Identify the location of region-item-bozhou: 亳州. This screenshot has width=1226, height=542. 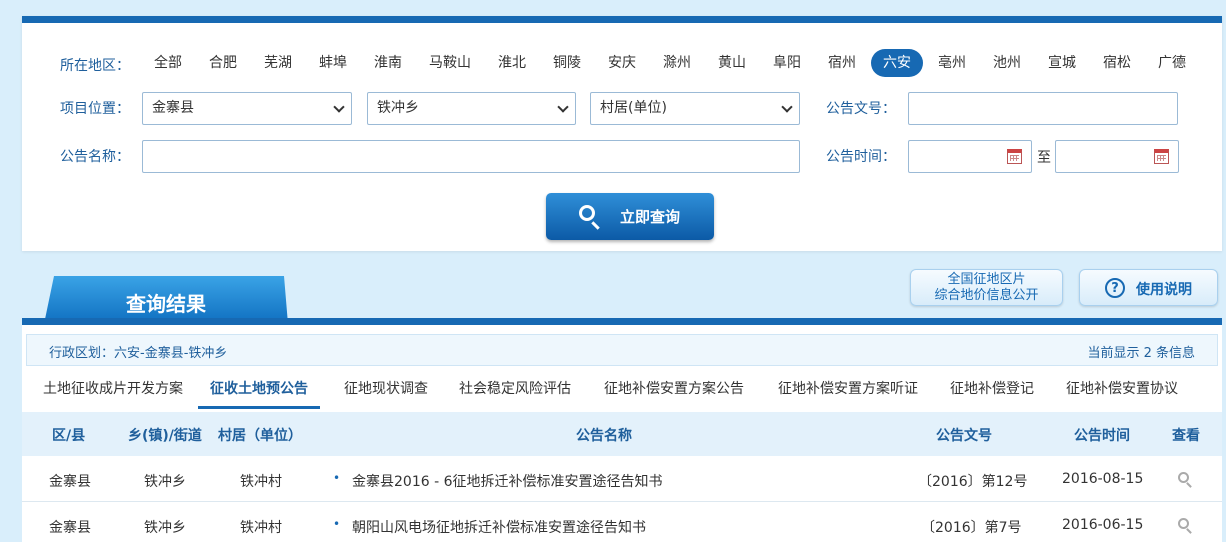
(952, 63).